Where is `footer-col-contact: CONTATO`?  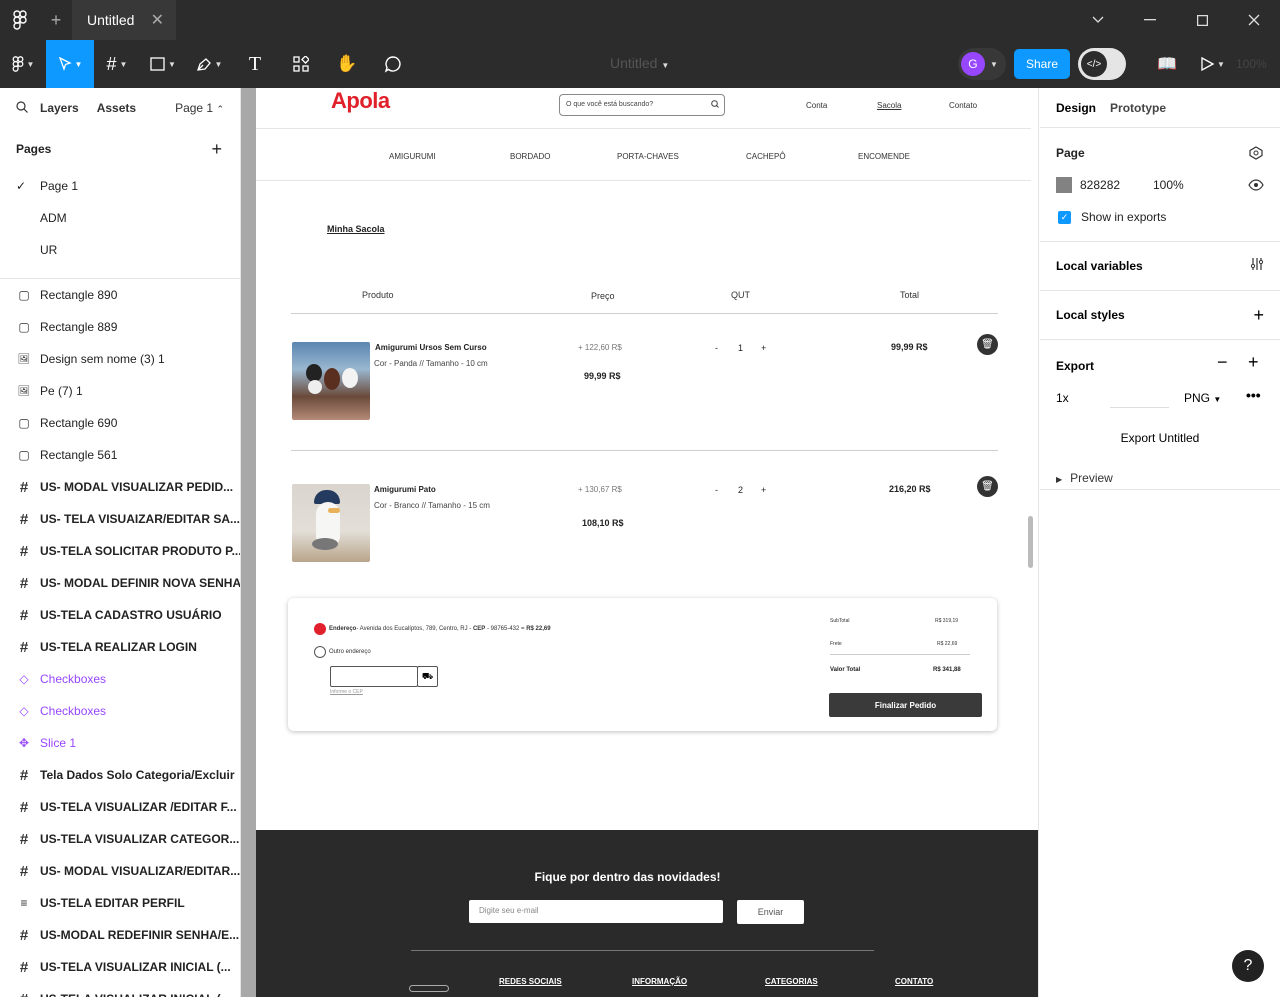 footer-col-contact: CONTATO is located at coordinates (914, 981).